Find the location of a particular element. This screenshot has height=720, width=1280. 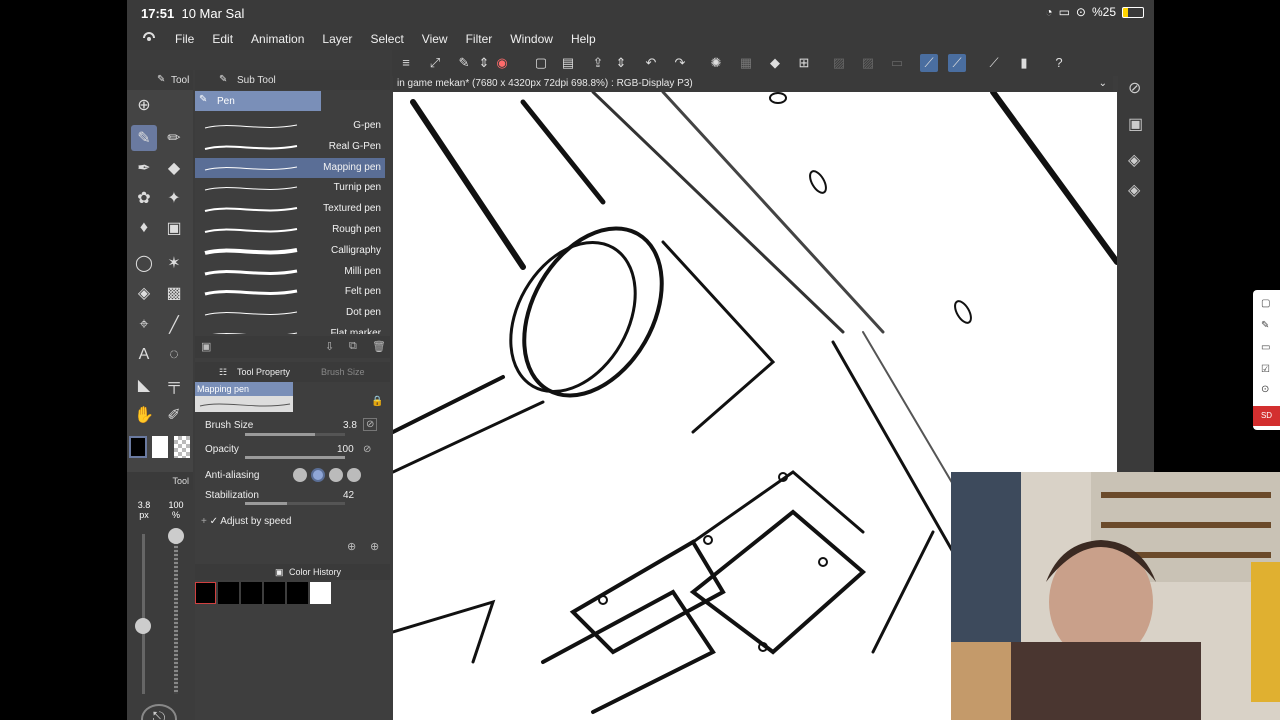

aa-medium-icon is located at coordinates (336, 475).